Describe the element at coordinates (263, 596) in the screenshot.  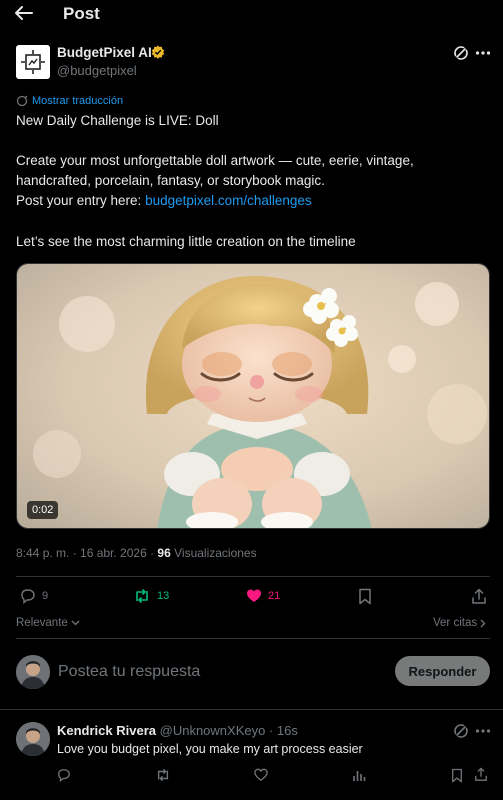
I see `like-action: 21` at that location.